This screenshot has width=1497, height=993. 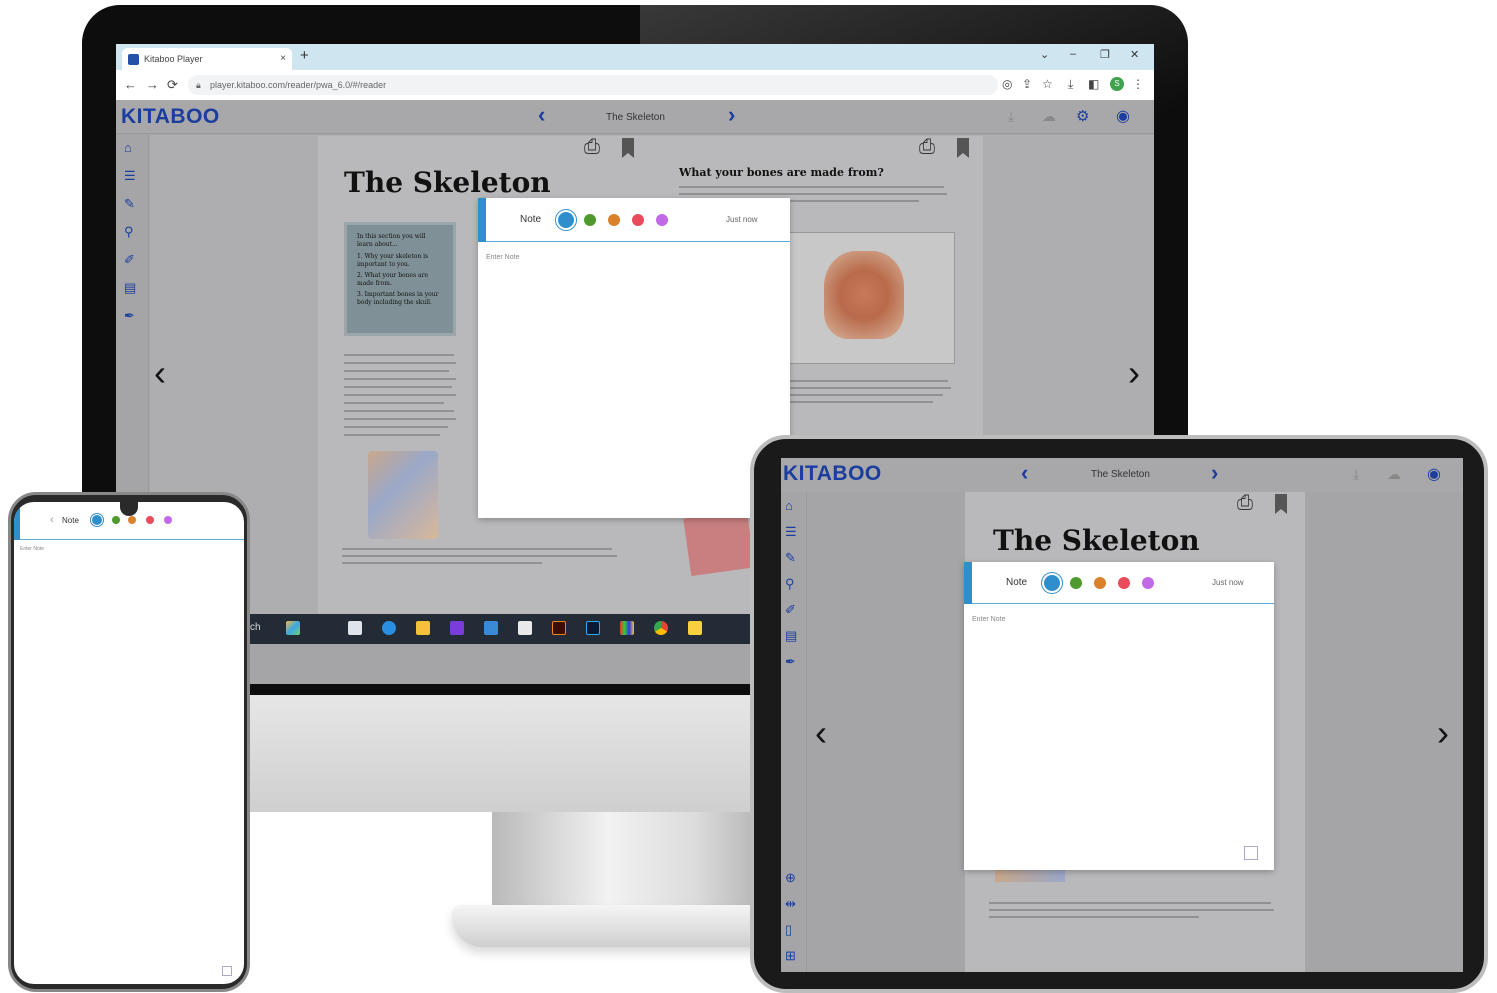 I want to click on caption-text-block, so click(x=482, y=556).